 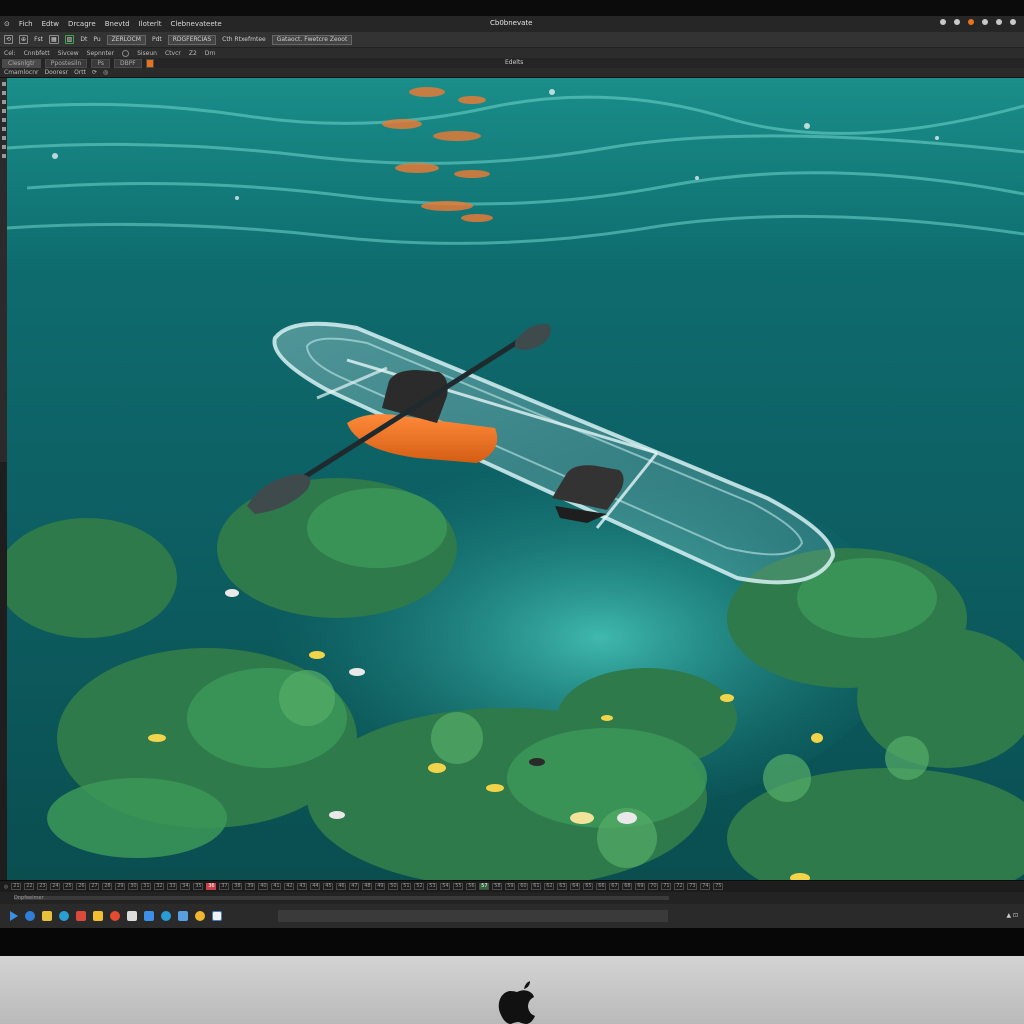 What do you see at coordinates (81, 916) in the screenshot?
I see `mail-icon` at bounding box center [81, 916].